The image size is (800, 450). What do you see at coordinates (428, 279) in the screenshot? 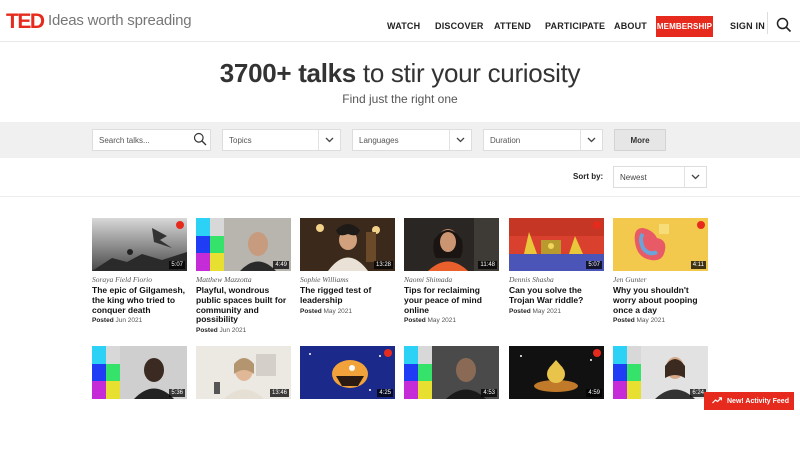
I see `talk-speaker: Naomi Shimada` at bounding box center [428, 279].